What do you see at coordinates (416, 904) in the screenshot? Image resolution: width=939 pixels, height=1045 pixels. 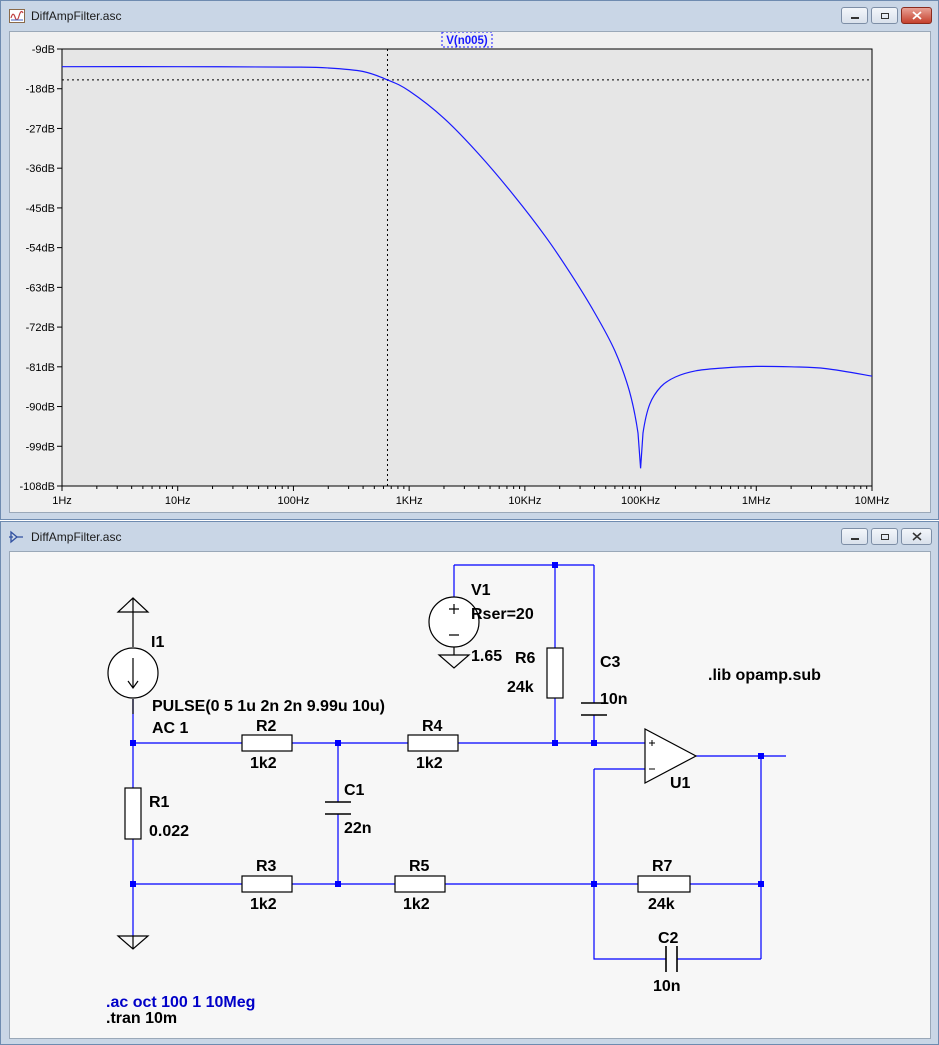 I see `r5-value: 1k2` at bounding box center [416, 904].